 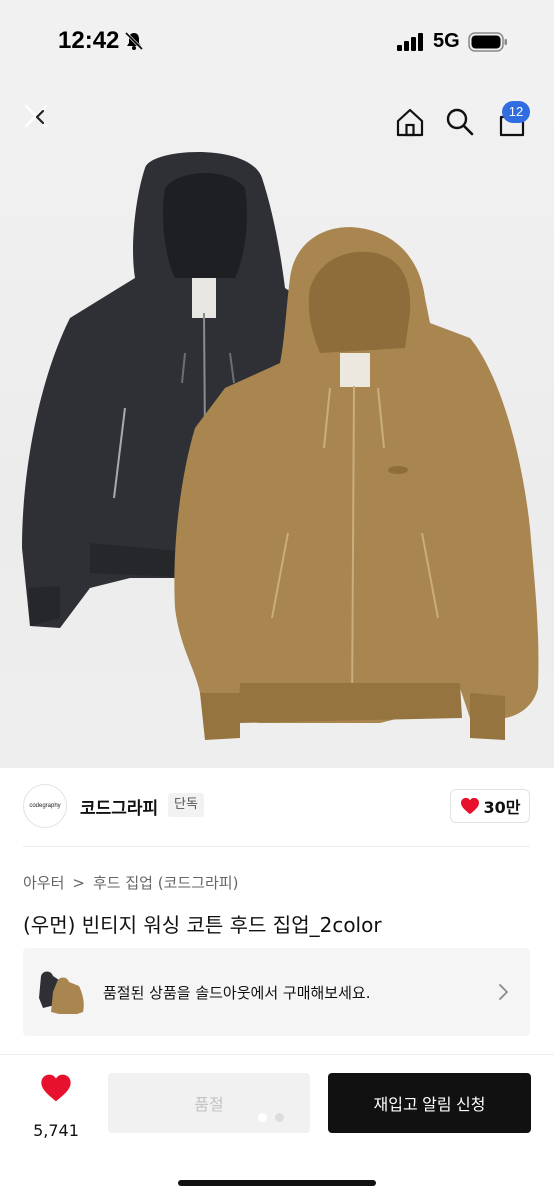 I want to click on wishlist-button: 5,741, so click(x=56, y=1109).